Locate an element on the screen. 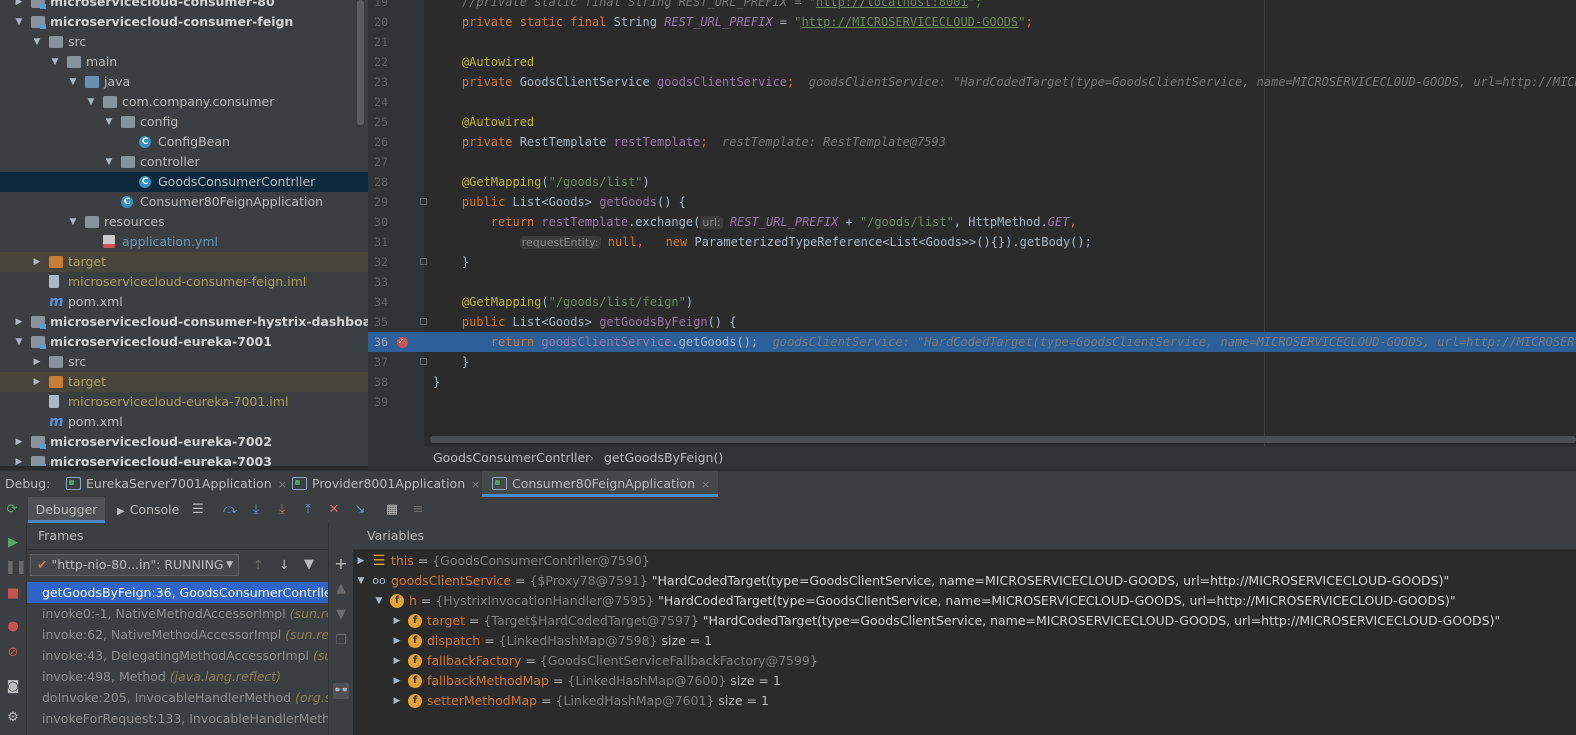 The image size is (1576, 735). line-number: 29 is located at coordinates (378, 202).